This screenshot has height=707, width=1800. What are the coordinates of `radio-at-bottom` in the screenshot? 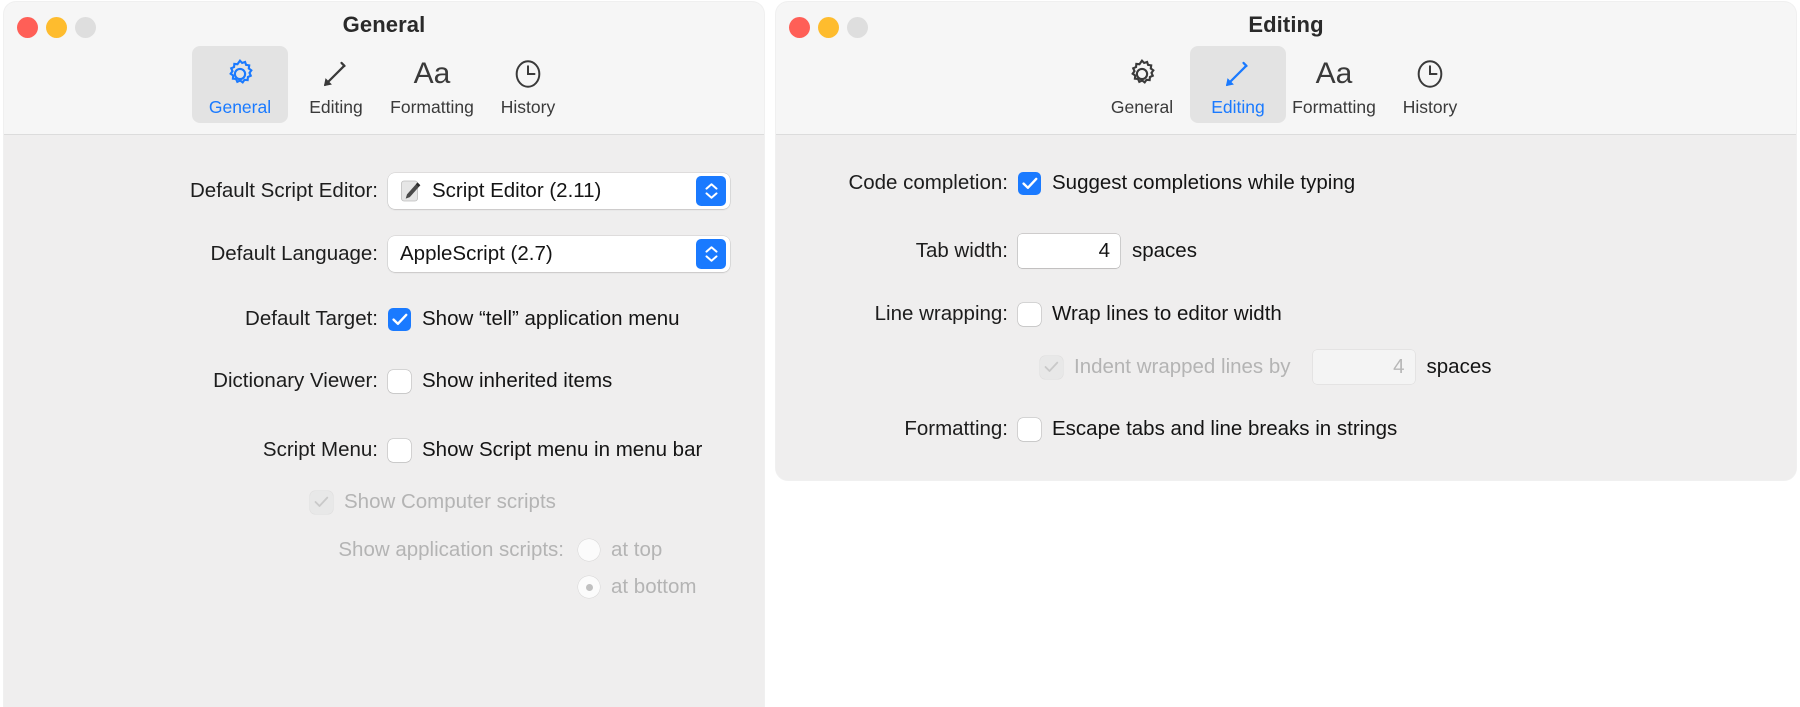 It's located at (589, 587).